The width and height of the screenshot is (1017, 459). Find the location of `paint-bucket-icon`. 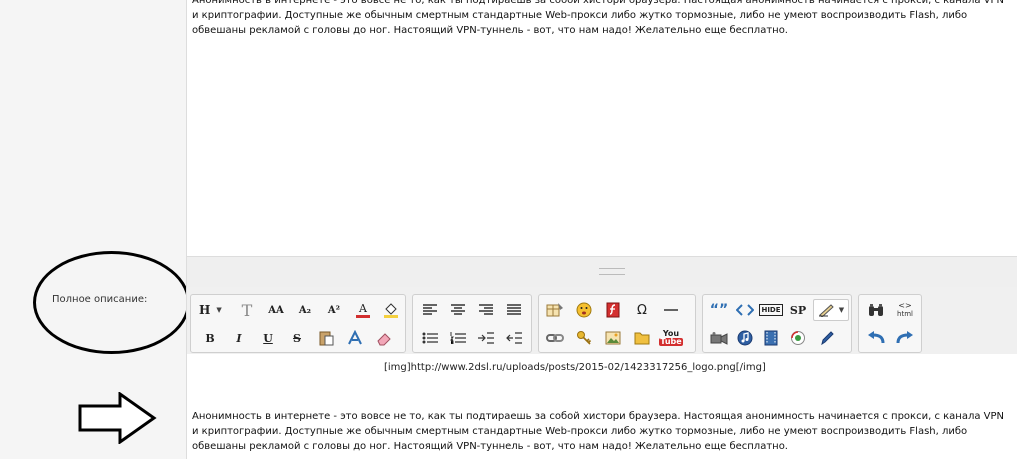

paint-bucket-icon is located at coordinates (391, 310).